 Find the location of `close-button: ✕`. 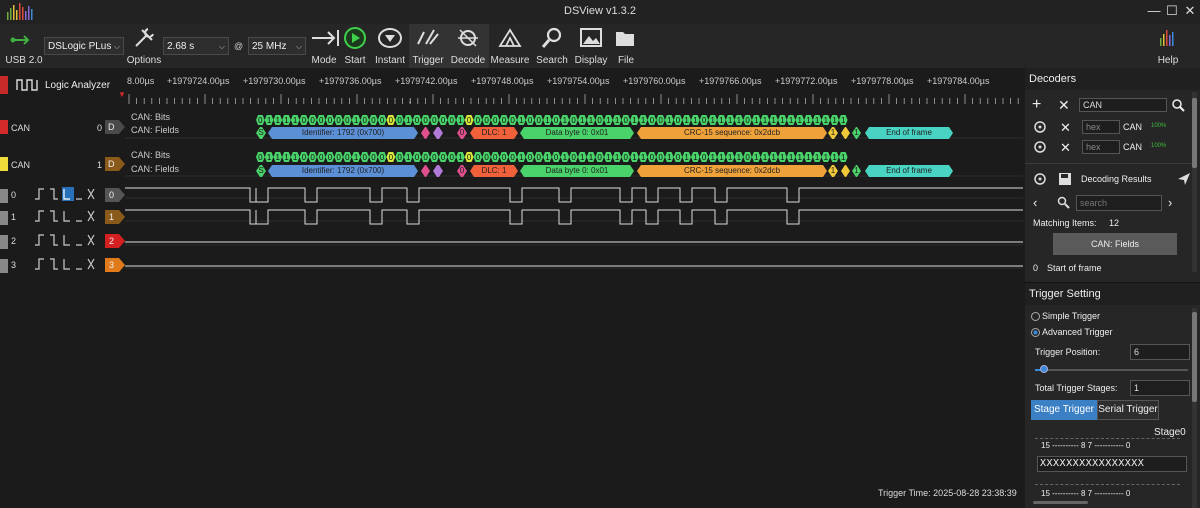

close-button: ✕ is located at coordinates (1190, 11).